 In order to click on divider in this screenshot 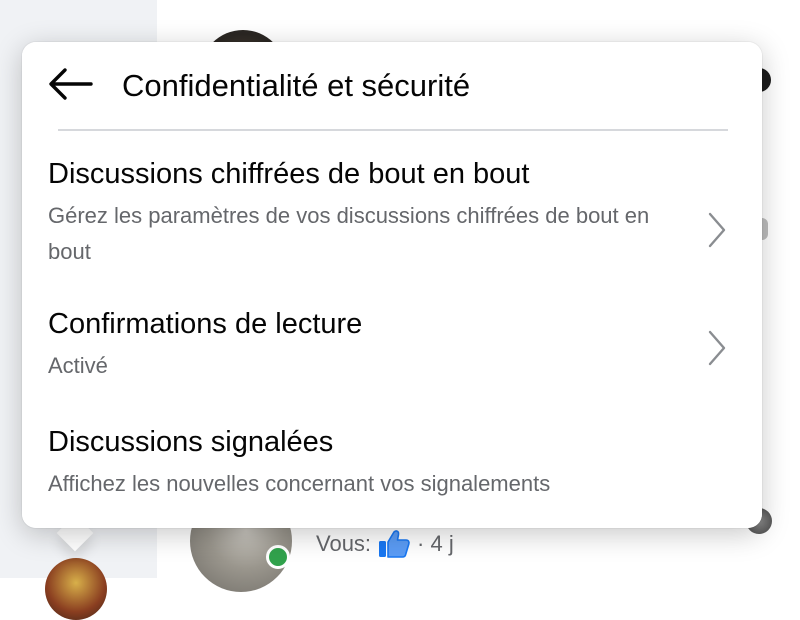, I will do `click(393, 130)`.